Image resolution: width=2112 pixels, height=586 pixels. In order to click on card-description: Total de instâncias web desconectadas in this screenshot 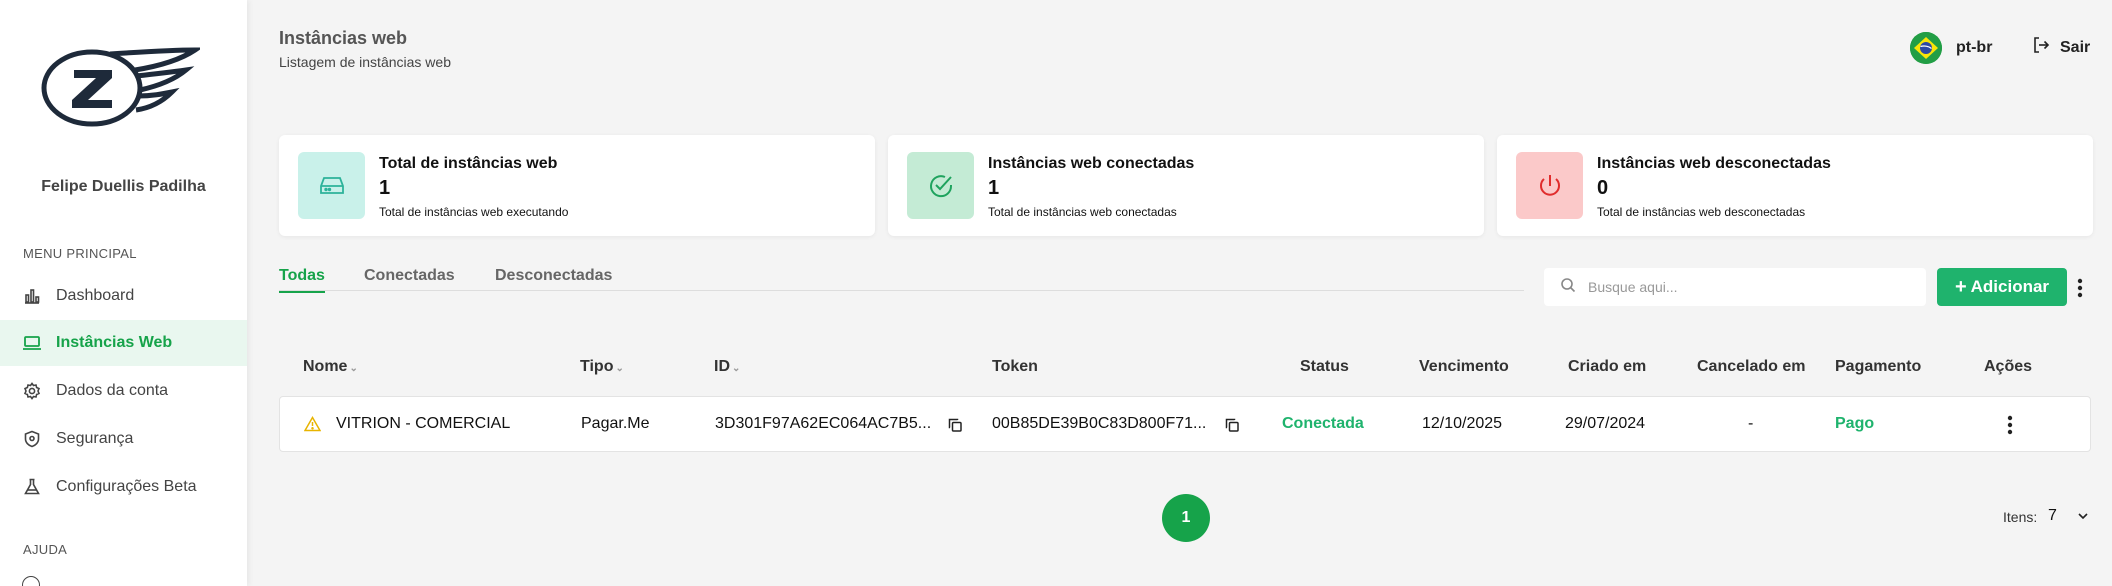, I will do `click(1701, 212)`.